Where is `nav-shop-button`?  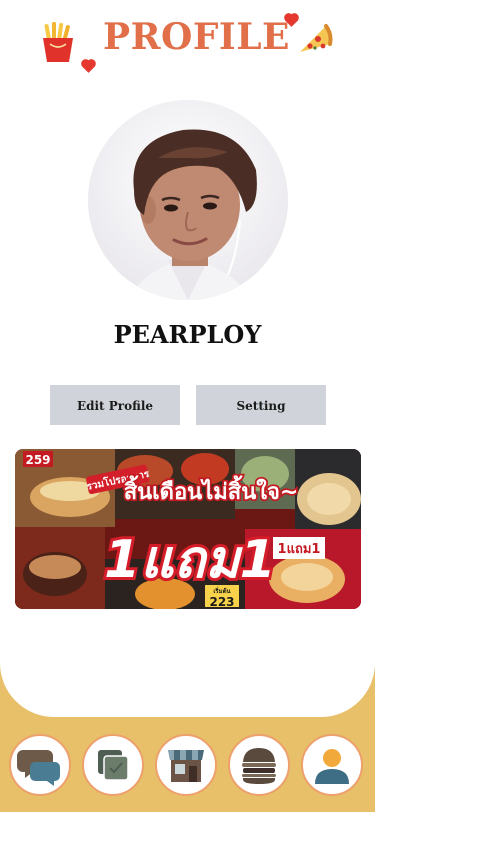
nav-shop-button is located at coordinates (186, 765).